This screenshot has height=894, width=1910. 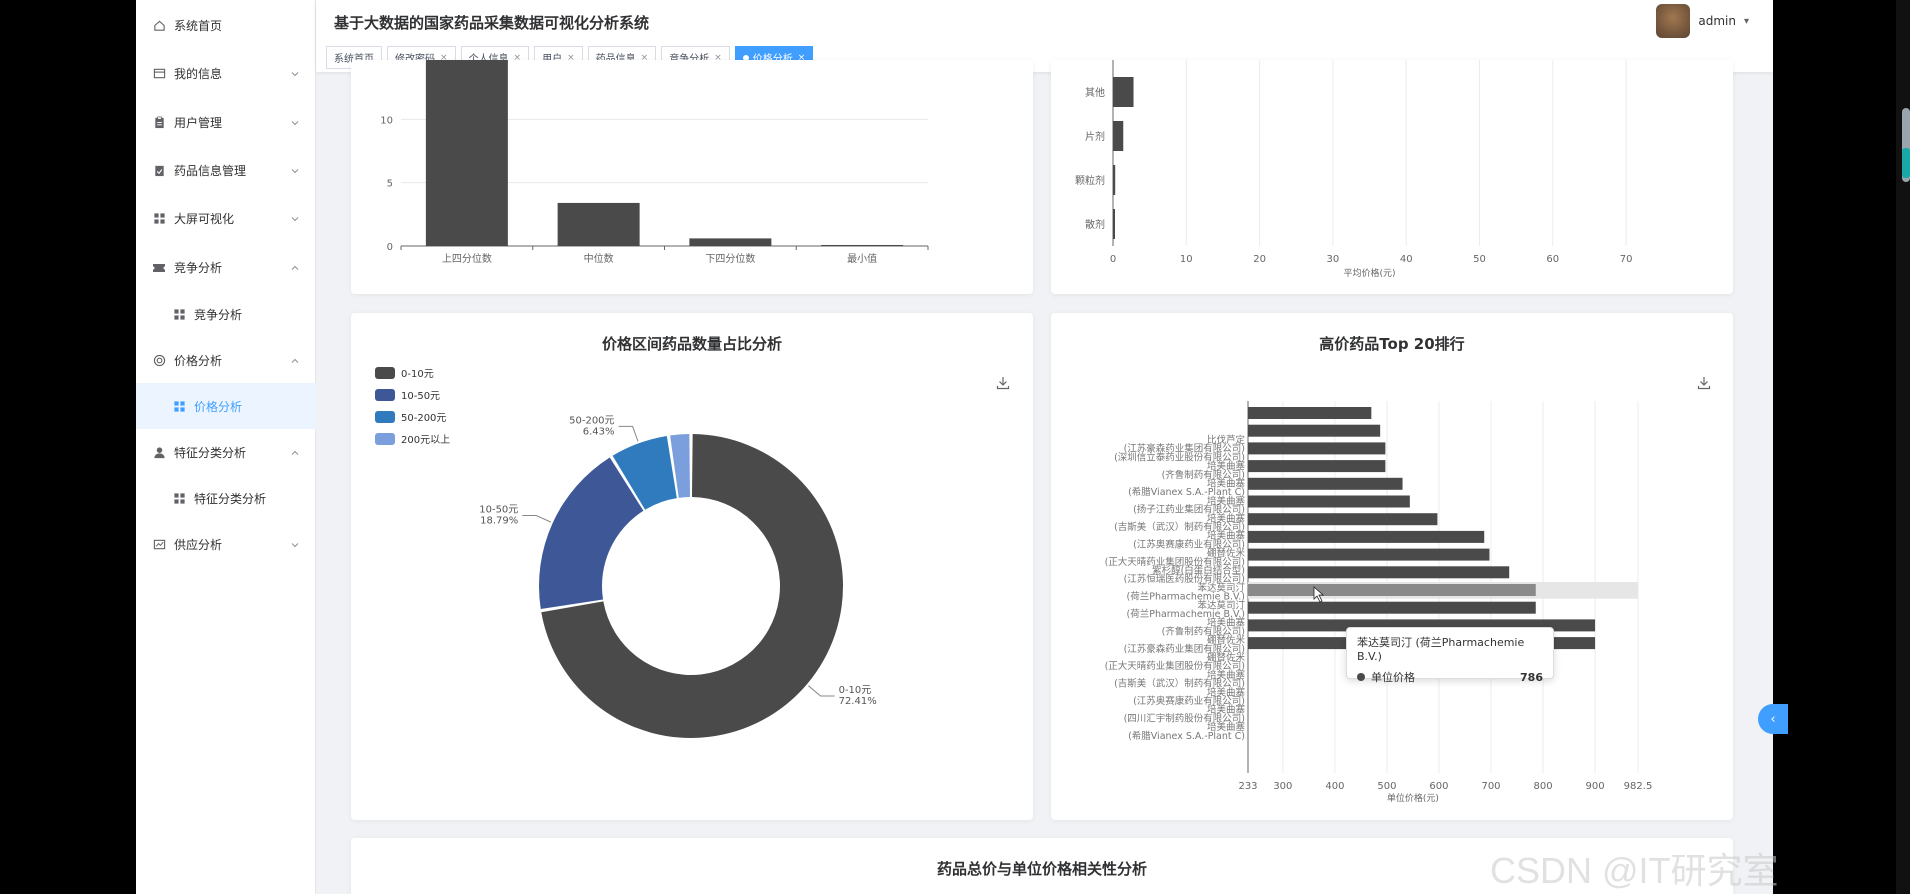 I want to click on dosage-price-chart: 0 10 20 30 40 50 60 70 其他片剂颗粒剂散剂平均价格(元), so click(x=1354, y=169).